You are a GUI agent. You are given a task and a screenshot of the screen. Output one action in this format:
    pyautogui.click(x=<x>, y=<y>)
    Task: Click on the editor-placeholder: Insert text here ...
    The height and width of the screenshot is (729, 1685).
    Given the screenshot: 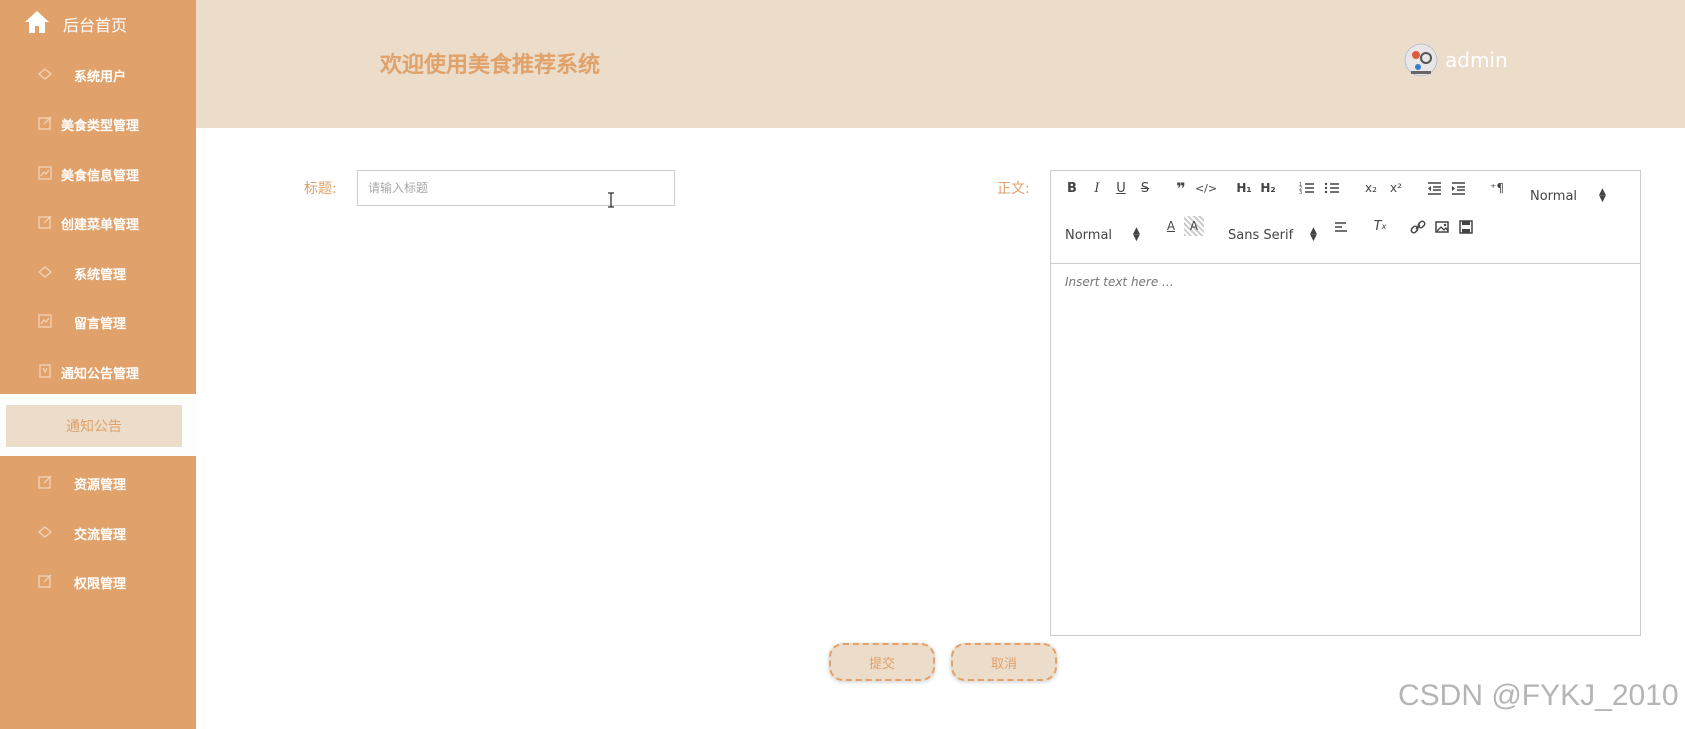 What is the action you would take?
    pyautogui.click(x=1119, y=282)
    